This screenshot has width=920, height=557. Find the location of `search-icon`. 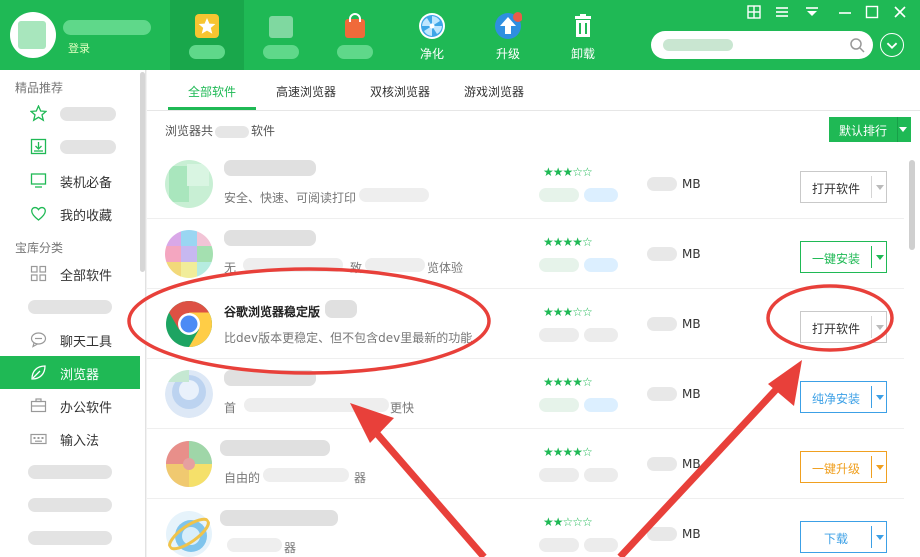

search-icon is located at coordinates (857, 45).